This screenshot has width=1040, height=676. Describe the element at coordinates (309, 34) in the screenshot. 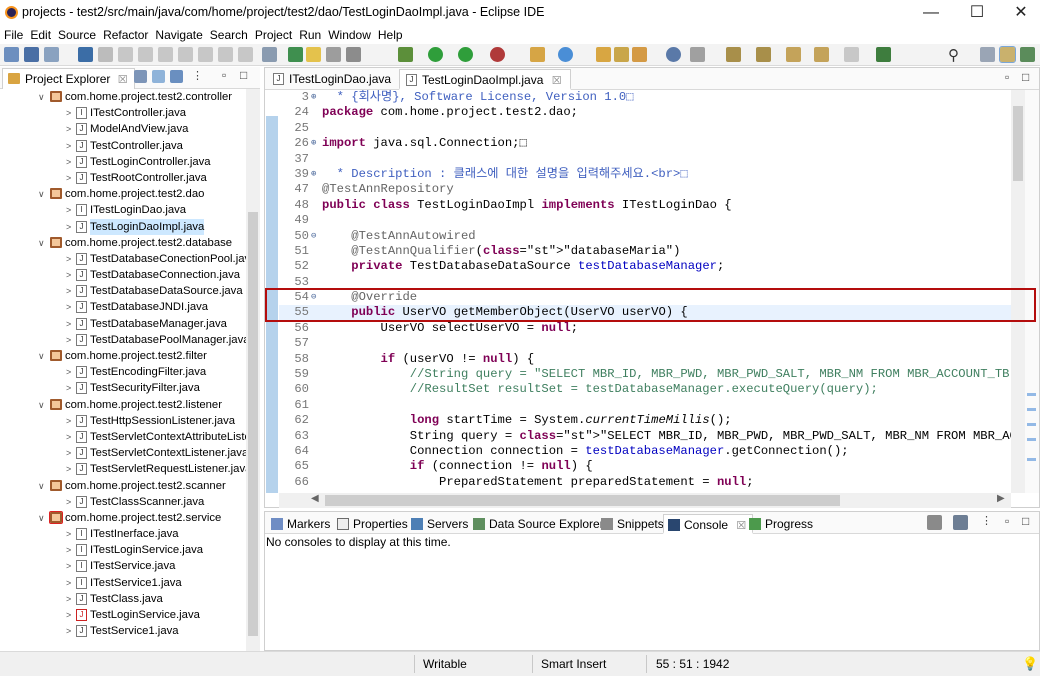

I see `menu-run: Run` at that location.